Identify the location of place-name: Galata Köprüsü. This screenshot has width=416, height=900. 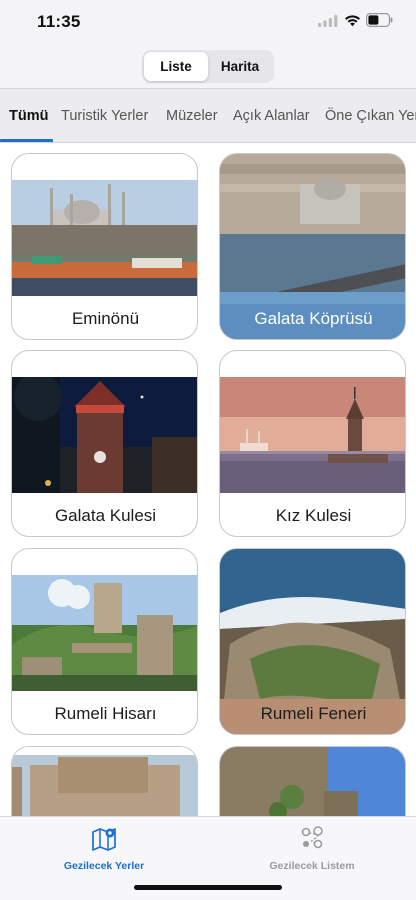
(313, 318).